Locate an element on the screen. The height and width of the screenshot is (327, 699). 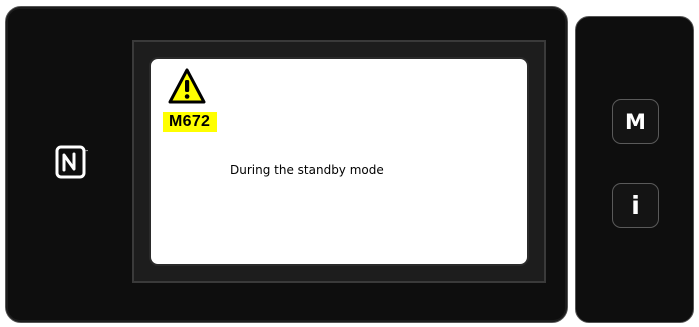
mode-button: M is located at coordinates (635, 121).